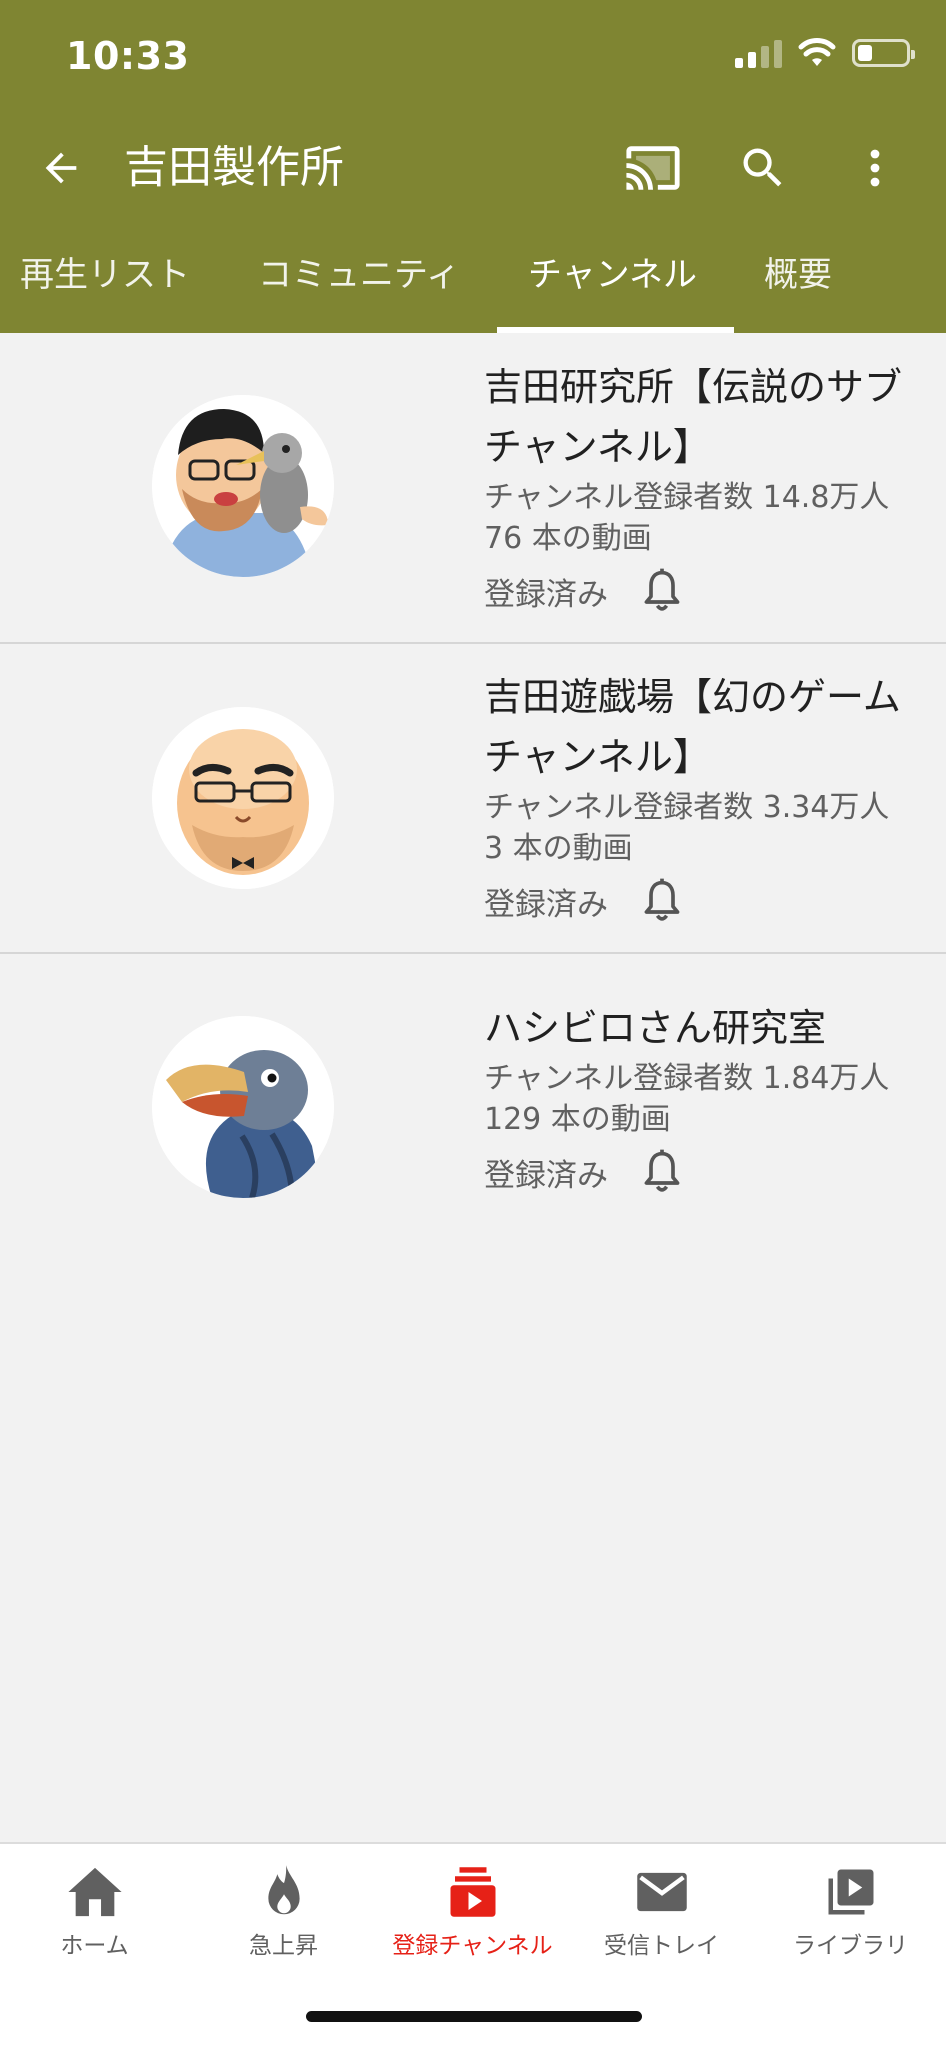 Image resolution: width=946 pixels, height=2048 pixels. I want to click on back-button, so click(61, 168).